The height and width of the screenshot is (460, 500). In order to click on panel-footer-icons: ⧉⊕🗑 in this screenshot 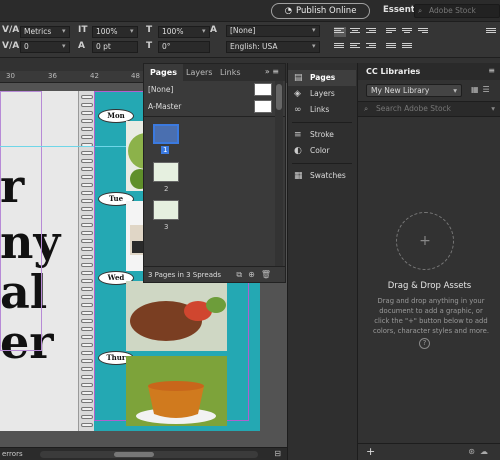, I will do `click(256, 275)`.